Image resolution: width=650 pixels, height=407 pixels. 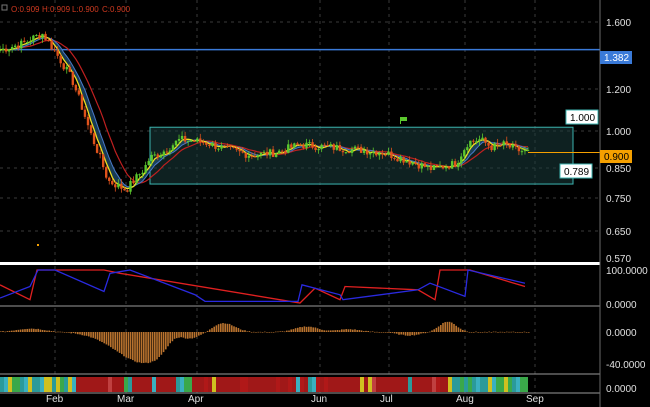 I want to click on time-tick-label: Sep, so click(x=535, y=399).